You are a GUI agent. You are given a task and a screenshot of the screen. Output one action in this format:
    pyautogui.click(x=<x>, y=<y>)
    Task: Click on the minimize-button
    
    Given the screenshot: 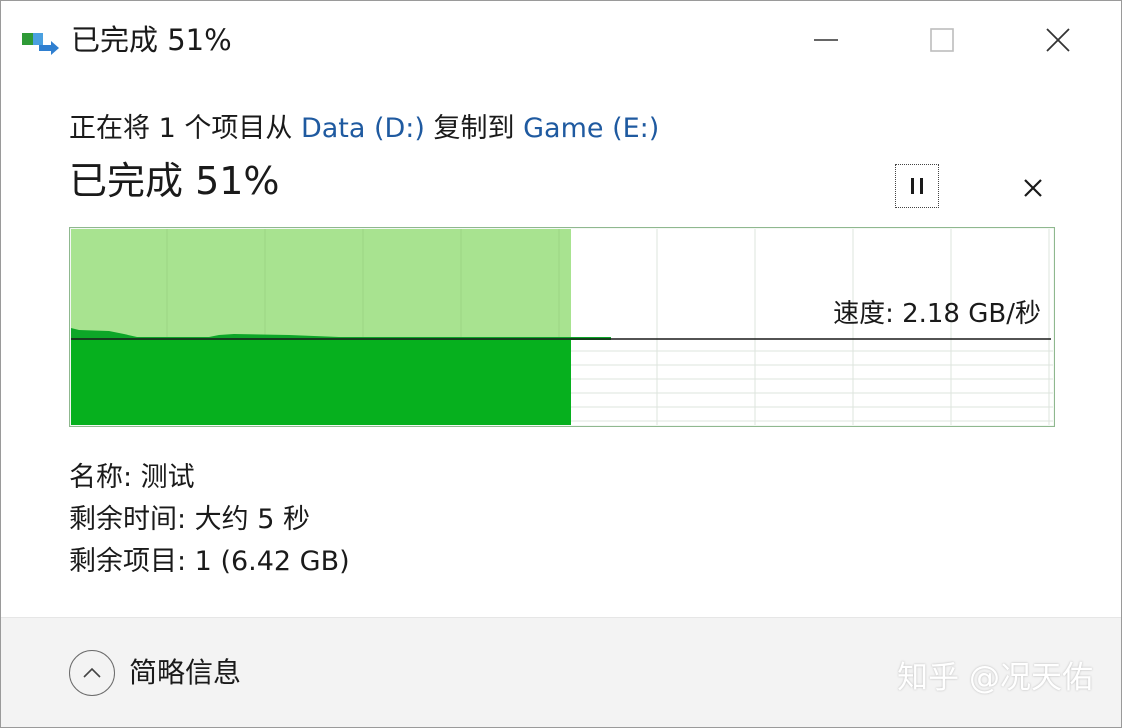 What is the action you would take?
    pyautogui.click(x=826, y=40)
    